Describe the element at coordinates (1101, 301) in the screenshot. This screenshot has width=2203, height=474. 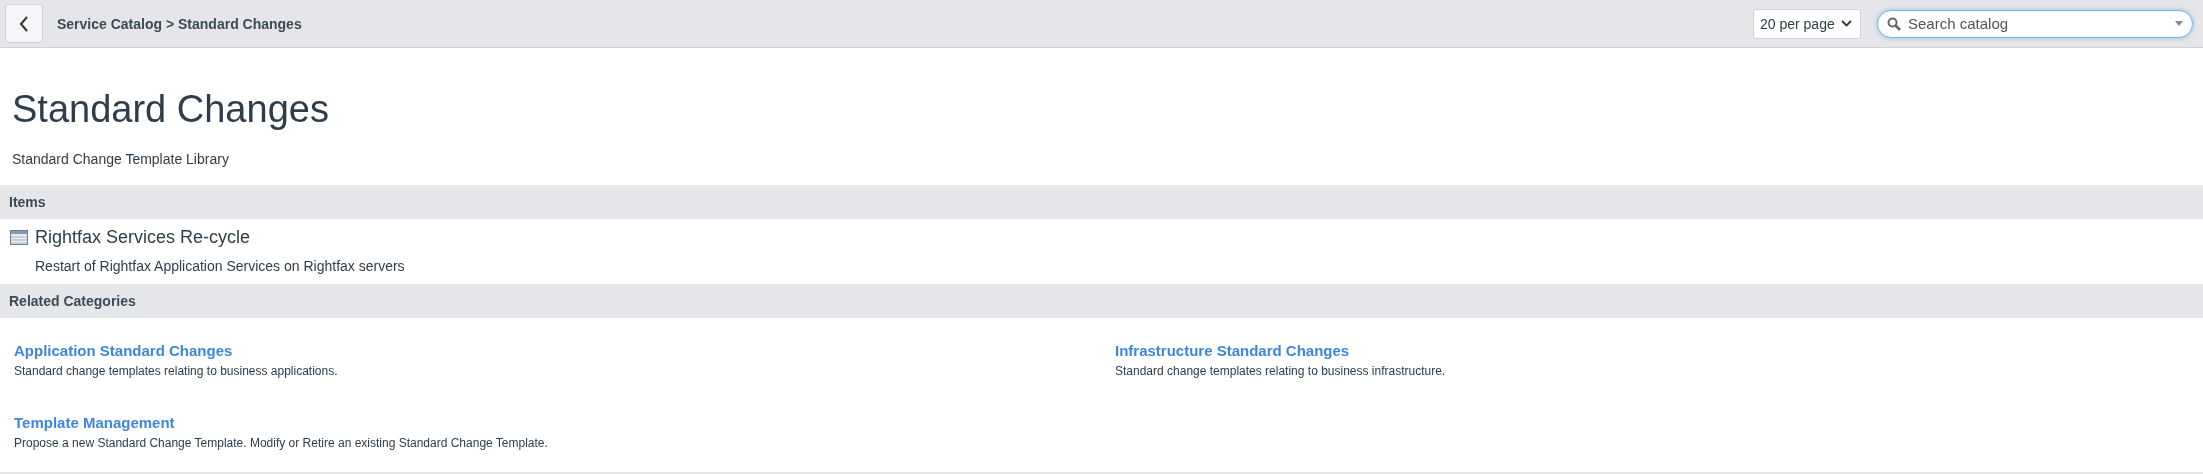
I see `section-header: Related Categories` at that location.